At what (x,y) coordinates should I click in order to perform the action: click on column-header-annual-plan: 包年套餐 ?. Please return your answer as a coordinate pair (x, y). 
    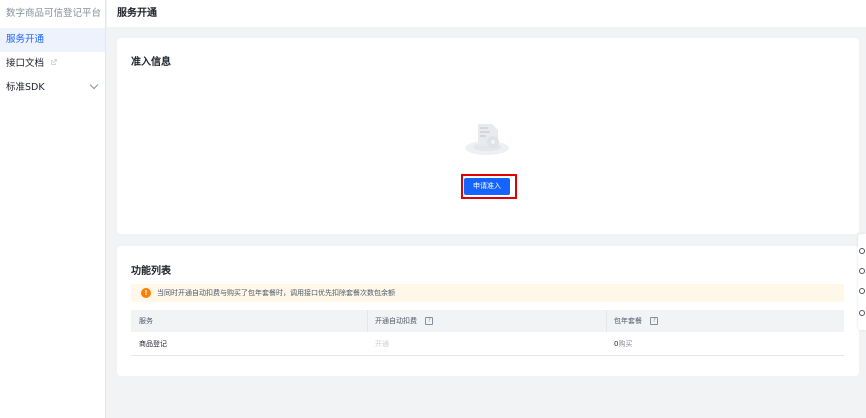
    Looking at the image, I should click on (636, 321).